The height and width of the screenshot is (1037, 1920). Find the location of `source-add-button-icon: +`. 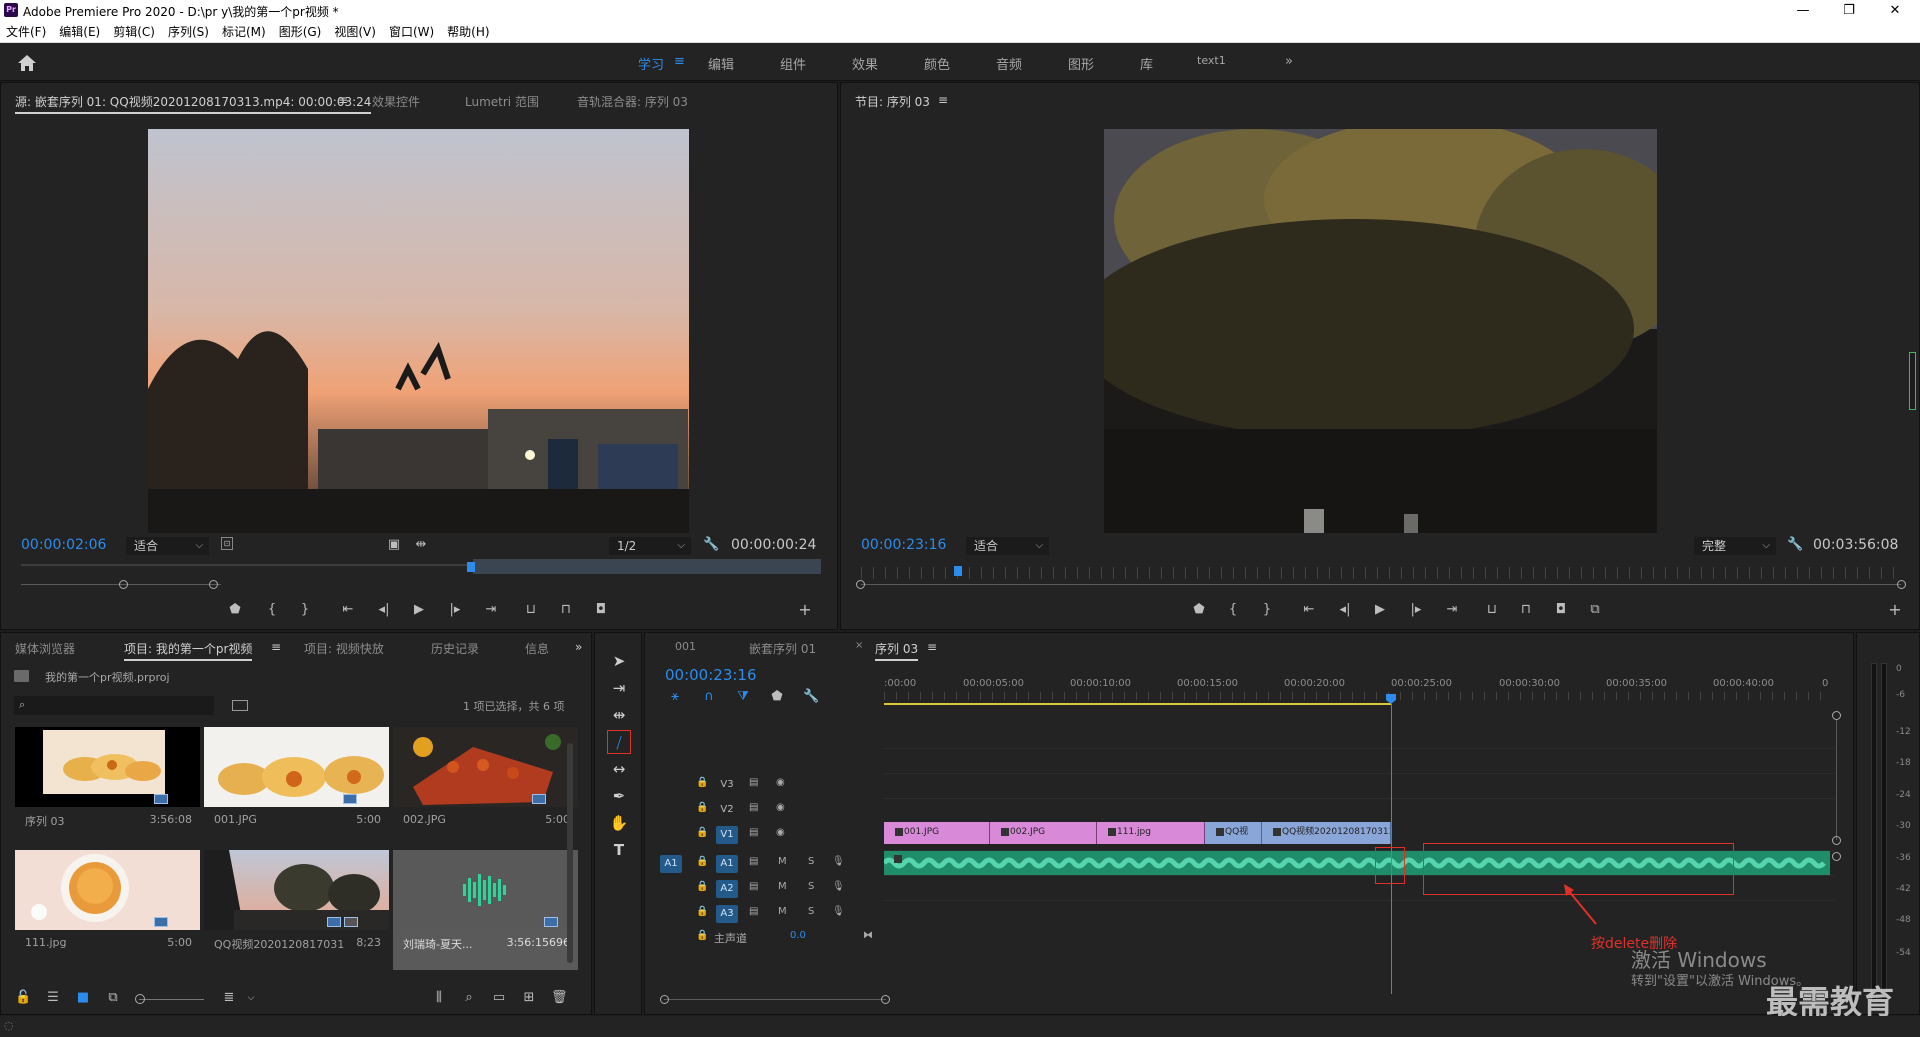

source-add-button-icon: + is located at coordinates (805, 610).